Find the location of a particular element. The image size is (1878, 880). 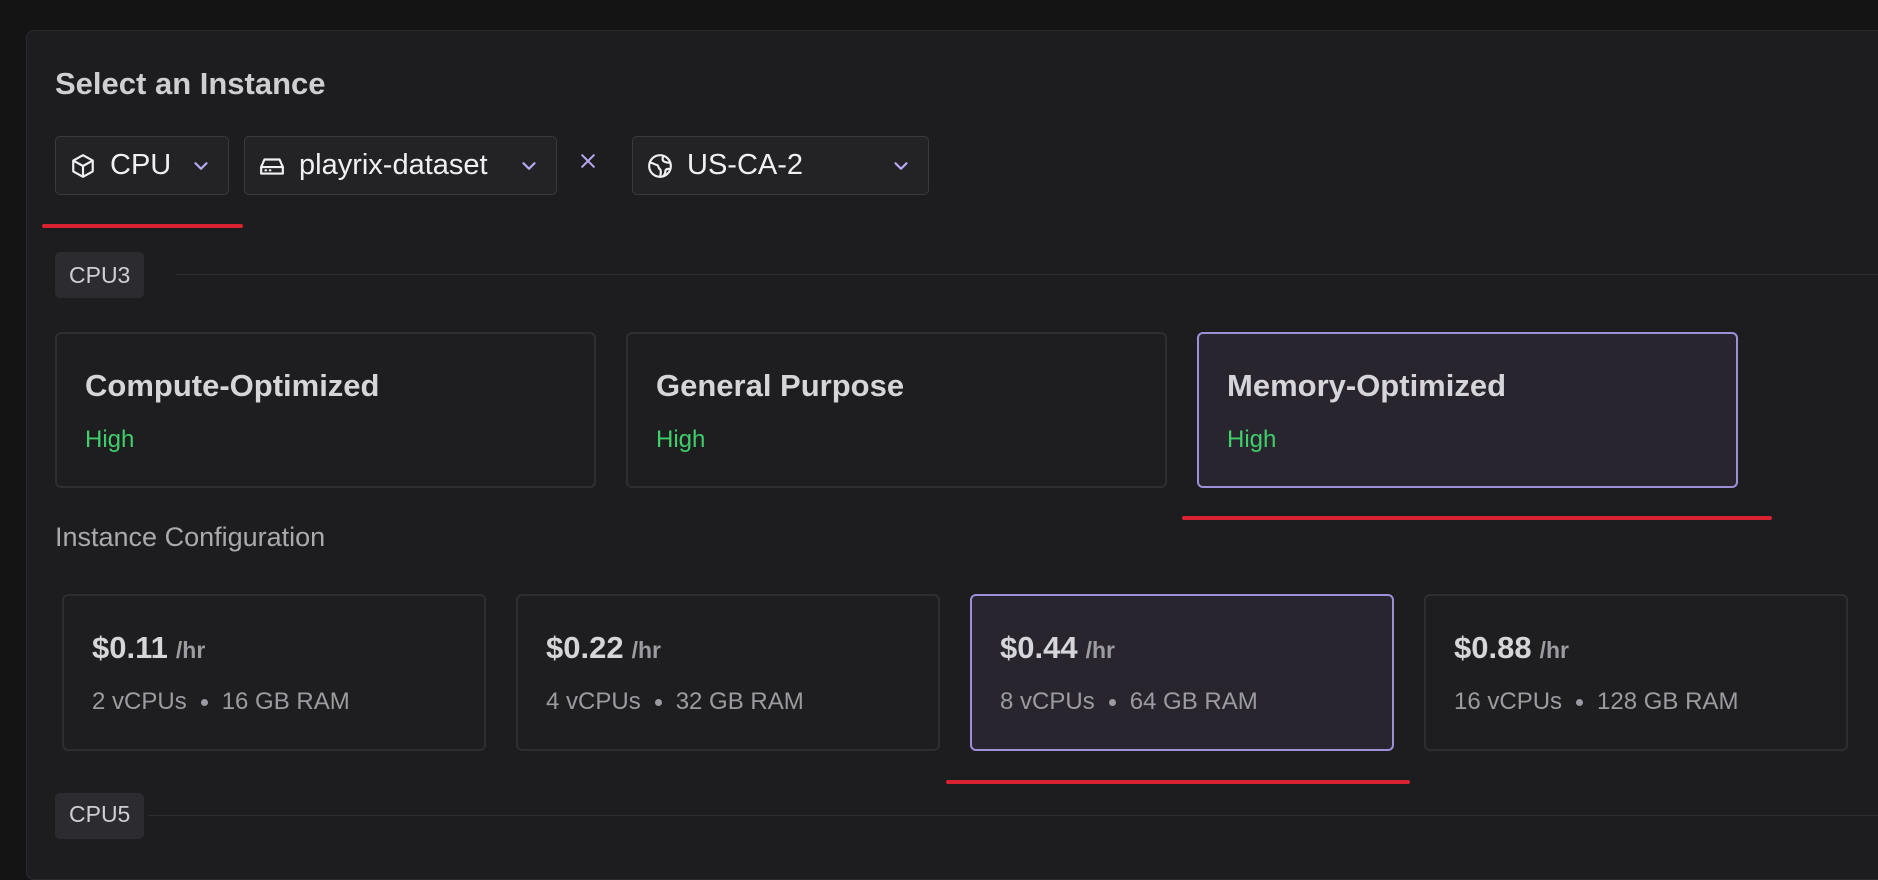

clear-dataset-button is located at coordinates (588, 163).